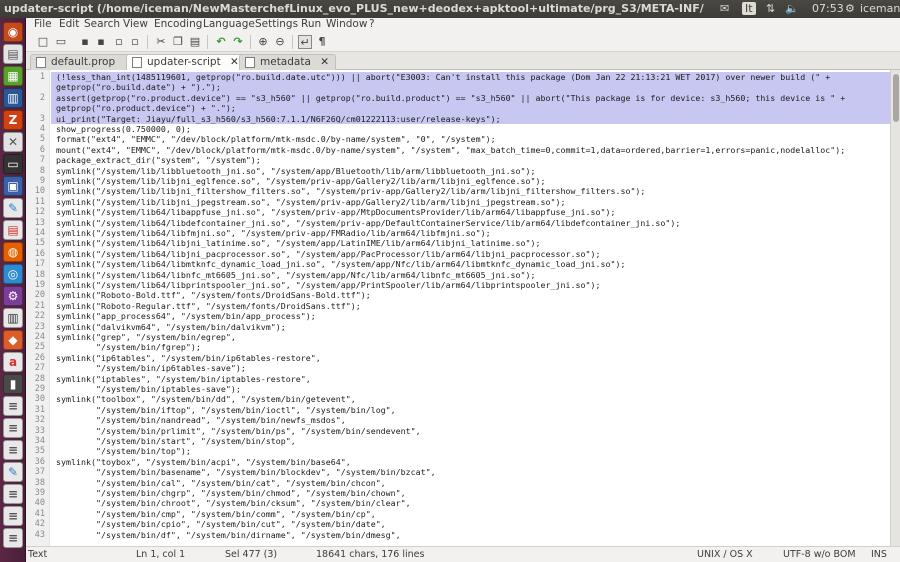 Image resolution: width=900 pixels, height=562 pixels. I want to click on spreadsheet-icon: ▦, so click(13, 76).